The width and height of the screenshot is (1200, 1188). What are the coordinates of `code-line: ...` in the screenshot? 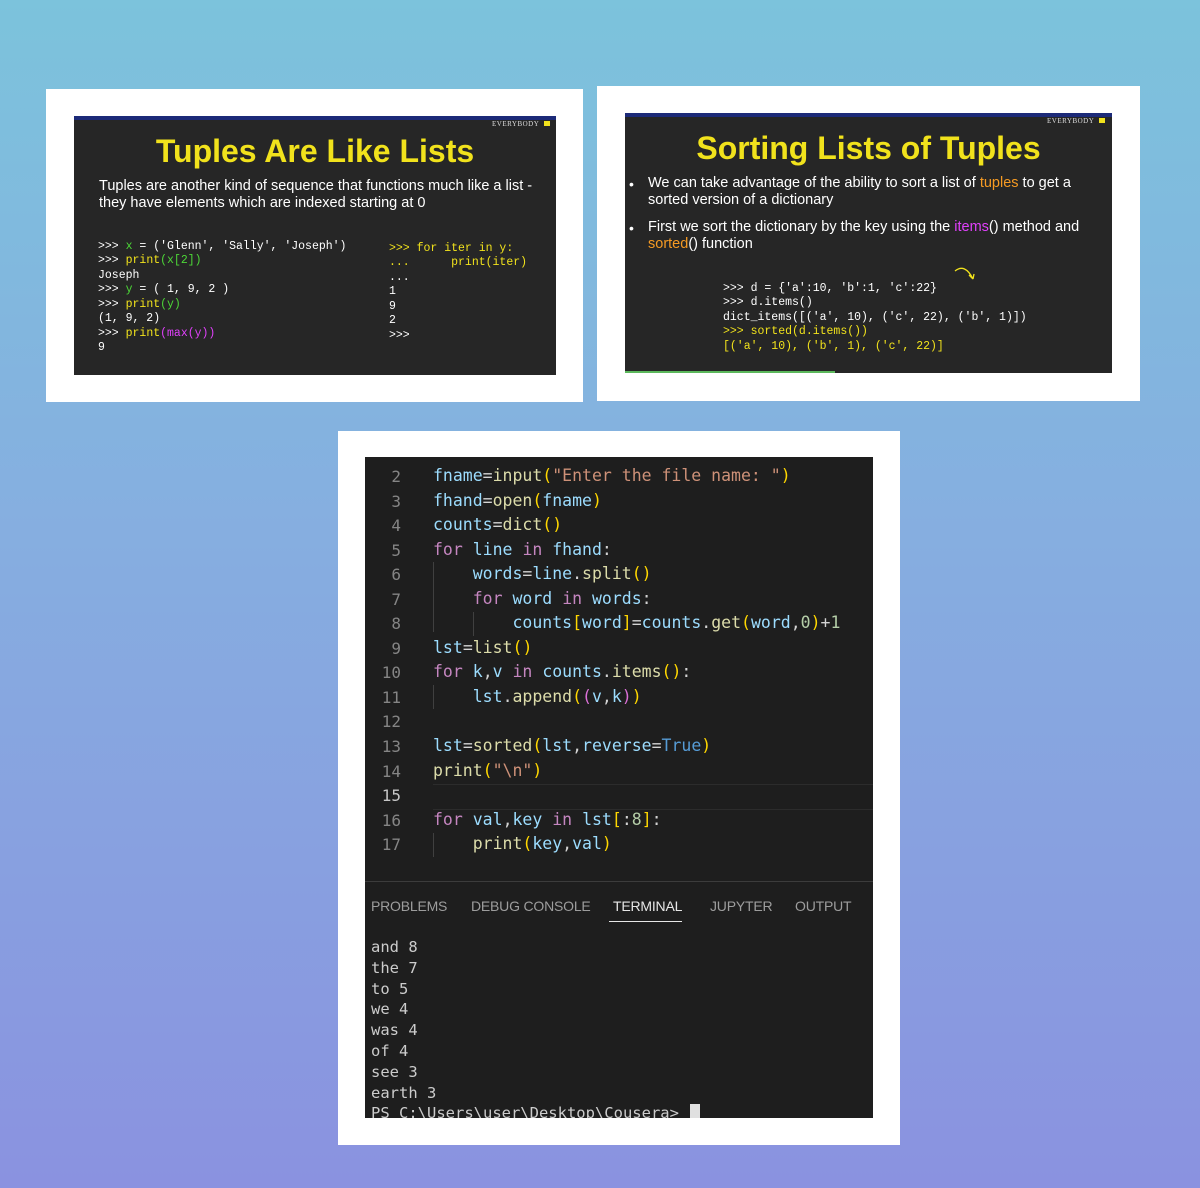 It's located at (399, 277).